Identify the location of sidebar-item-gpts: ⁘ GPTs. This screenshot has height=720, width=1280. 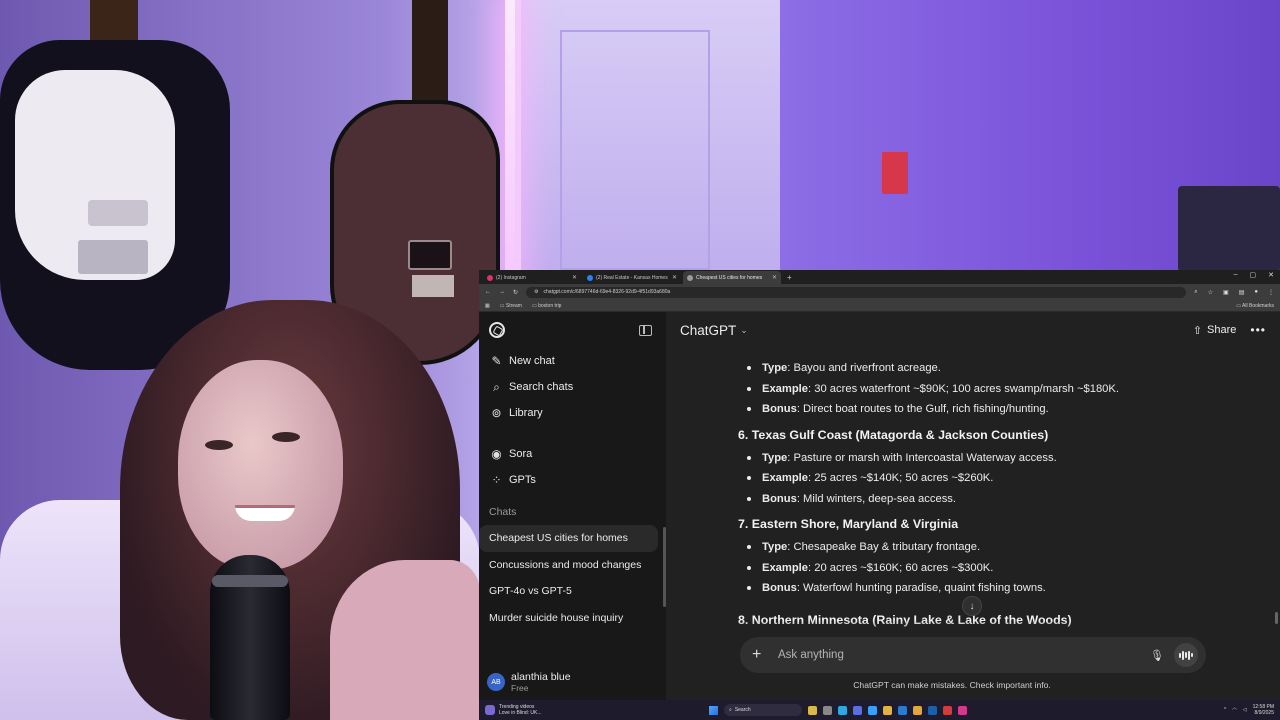
(572, 480).